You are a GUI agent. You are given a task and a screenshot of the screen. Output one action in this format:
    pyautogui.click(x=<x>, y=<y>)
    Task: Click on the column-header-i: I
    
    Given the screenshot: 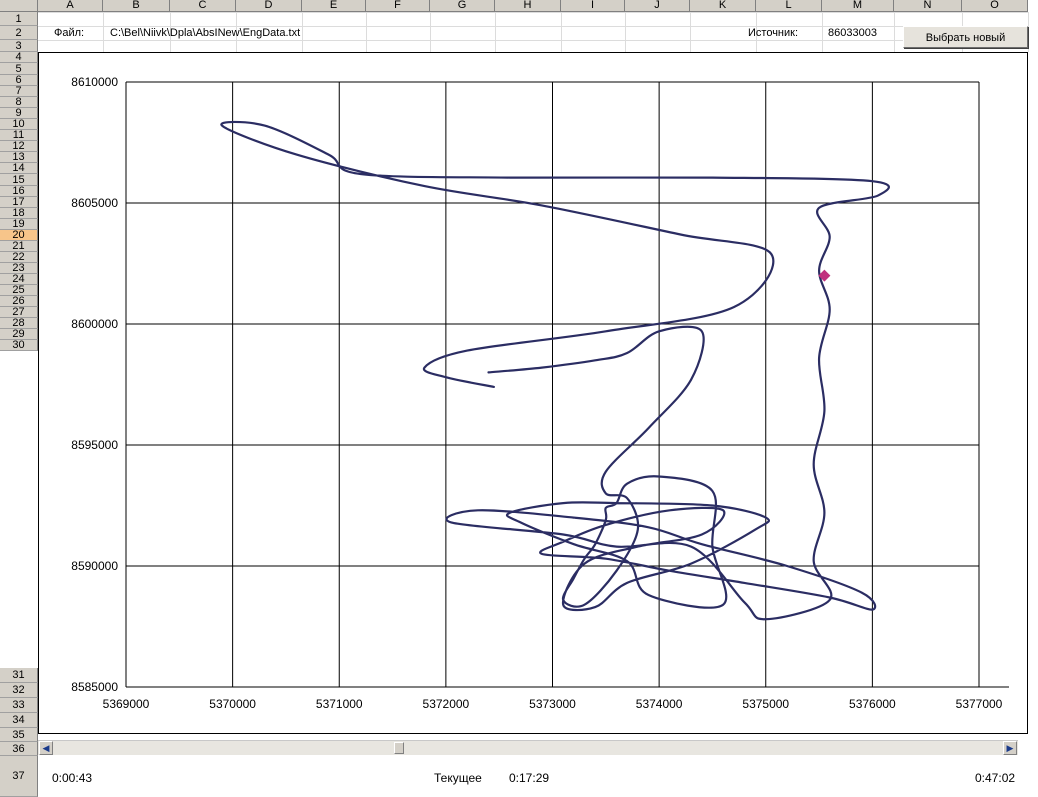 What is the action you would take?
    pyautogui.click(x=593, y=6)
    